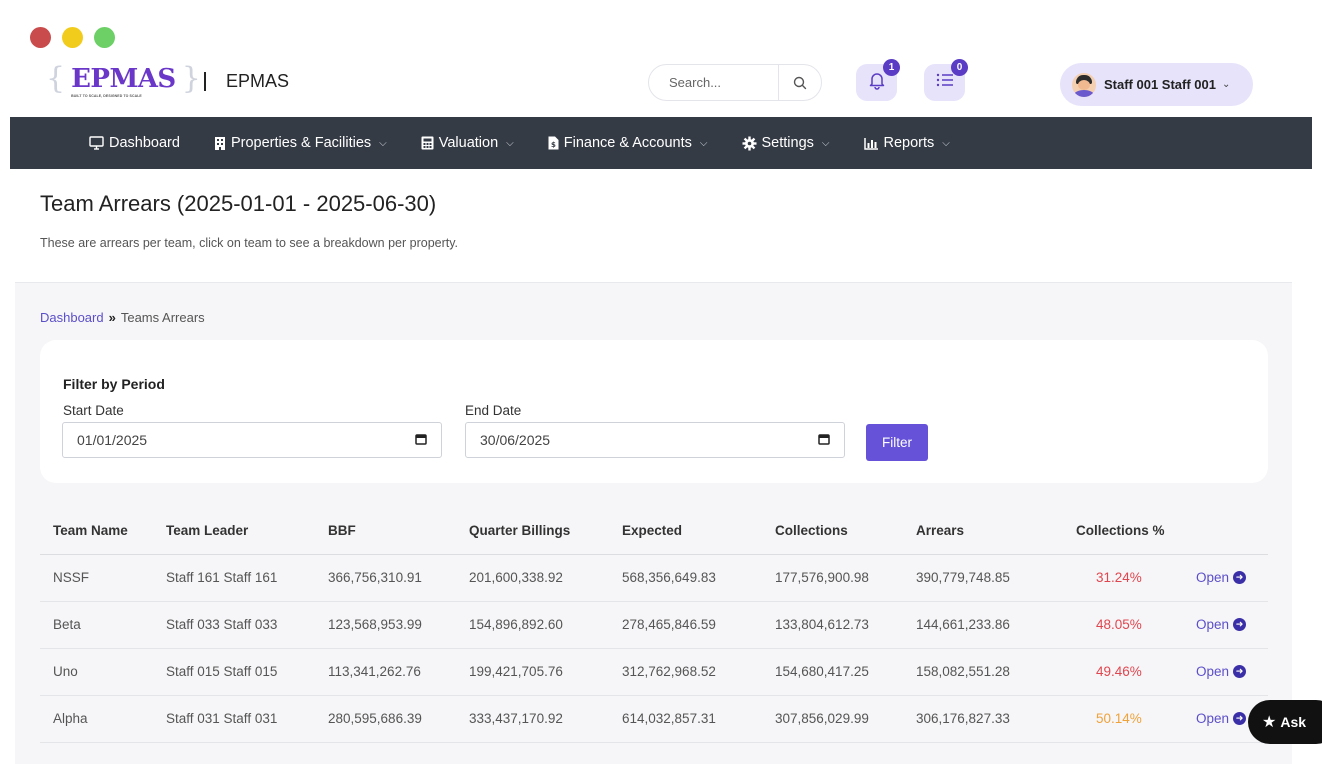 This screenshot has height=764, width=1322. Describe the element at coordinates (247, 719) in the screenshot. I see `team-leader: Staff 031 Staff 031` at that location.